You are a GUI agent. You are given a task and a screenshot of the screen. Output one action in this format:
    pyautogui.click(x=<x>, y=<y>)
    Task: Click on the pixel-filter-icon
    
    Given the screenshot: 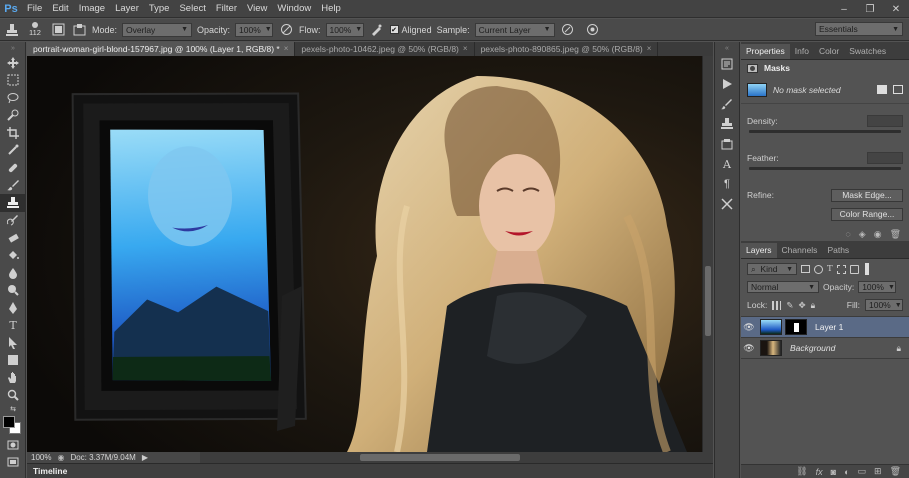 What is the action you would take?
    pyautogui.click(x=805, y=269)
    